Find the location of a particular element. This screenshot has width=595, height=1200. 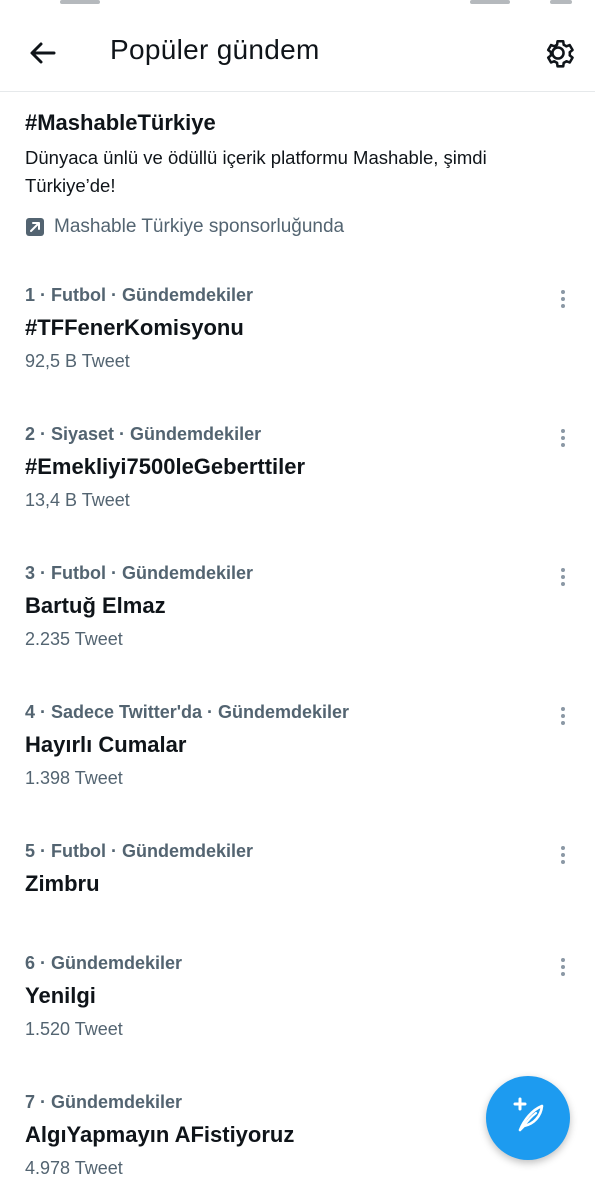

compose-tweet-icon is located at coordinates (528, 1118).